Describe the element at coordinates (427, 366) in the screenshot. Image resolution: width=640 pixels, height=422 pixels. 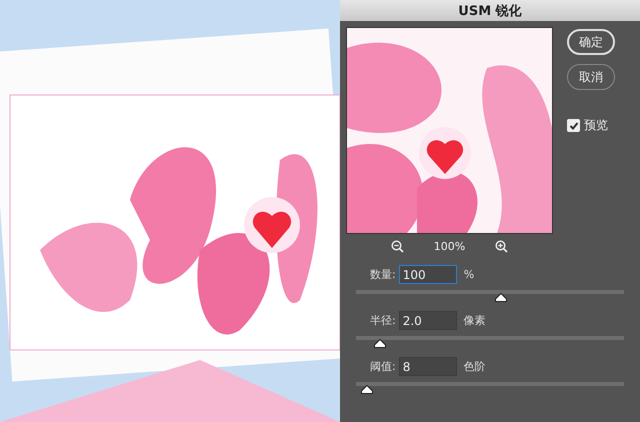
I see `value-field: 8` at that location.